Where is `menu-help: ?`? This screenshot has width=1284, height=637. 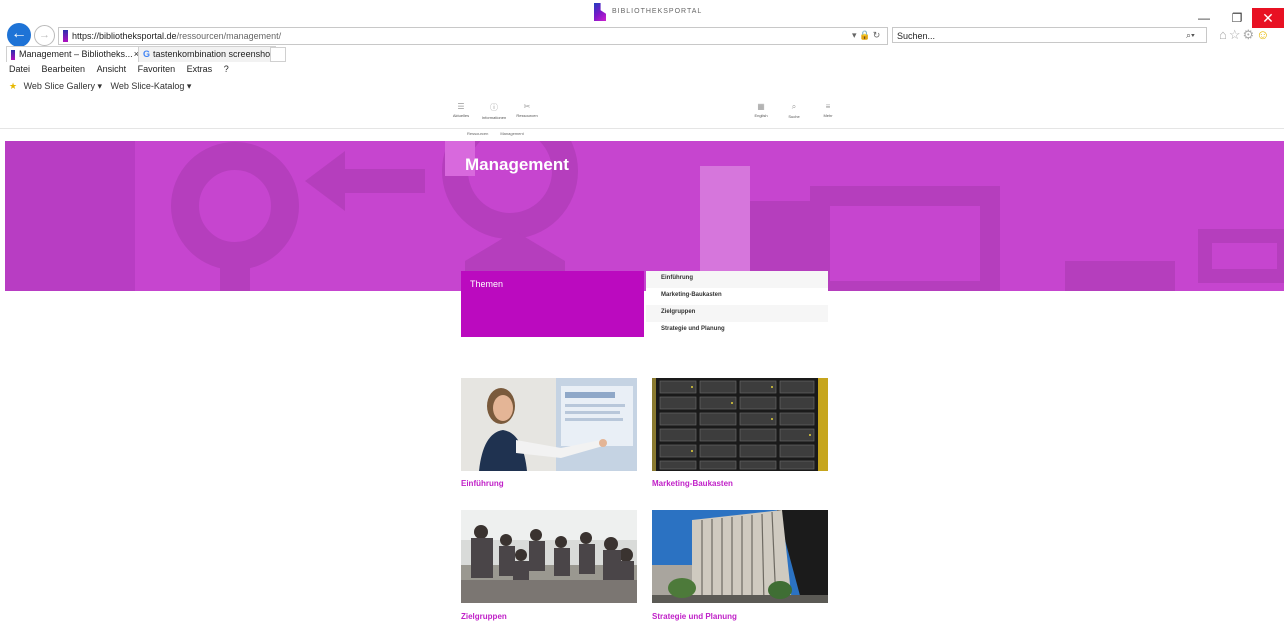 menu-help: ? is located at coordinates (226, 69).